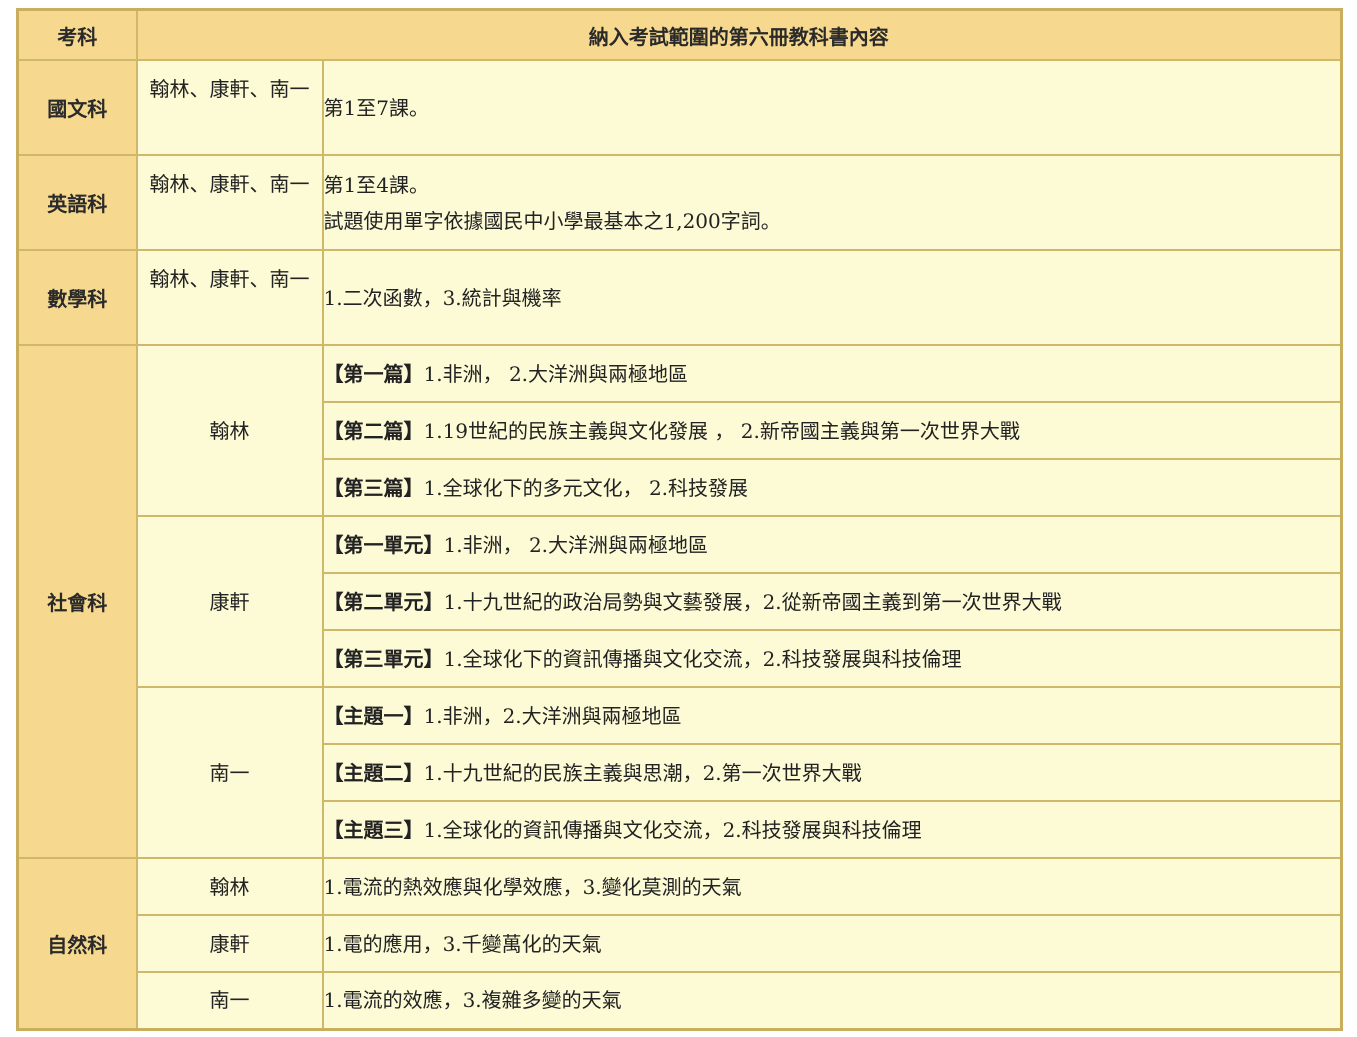 Image resolution: width=1357 pixels, height=1037 pixels. Describe the element at coordinates (832, 202) in the screenshot. I see `content-cell: 第1至4課。 試題使用單字依據國民中小學最基本之1,200字詞。` at that location.